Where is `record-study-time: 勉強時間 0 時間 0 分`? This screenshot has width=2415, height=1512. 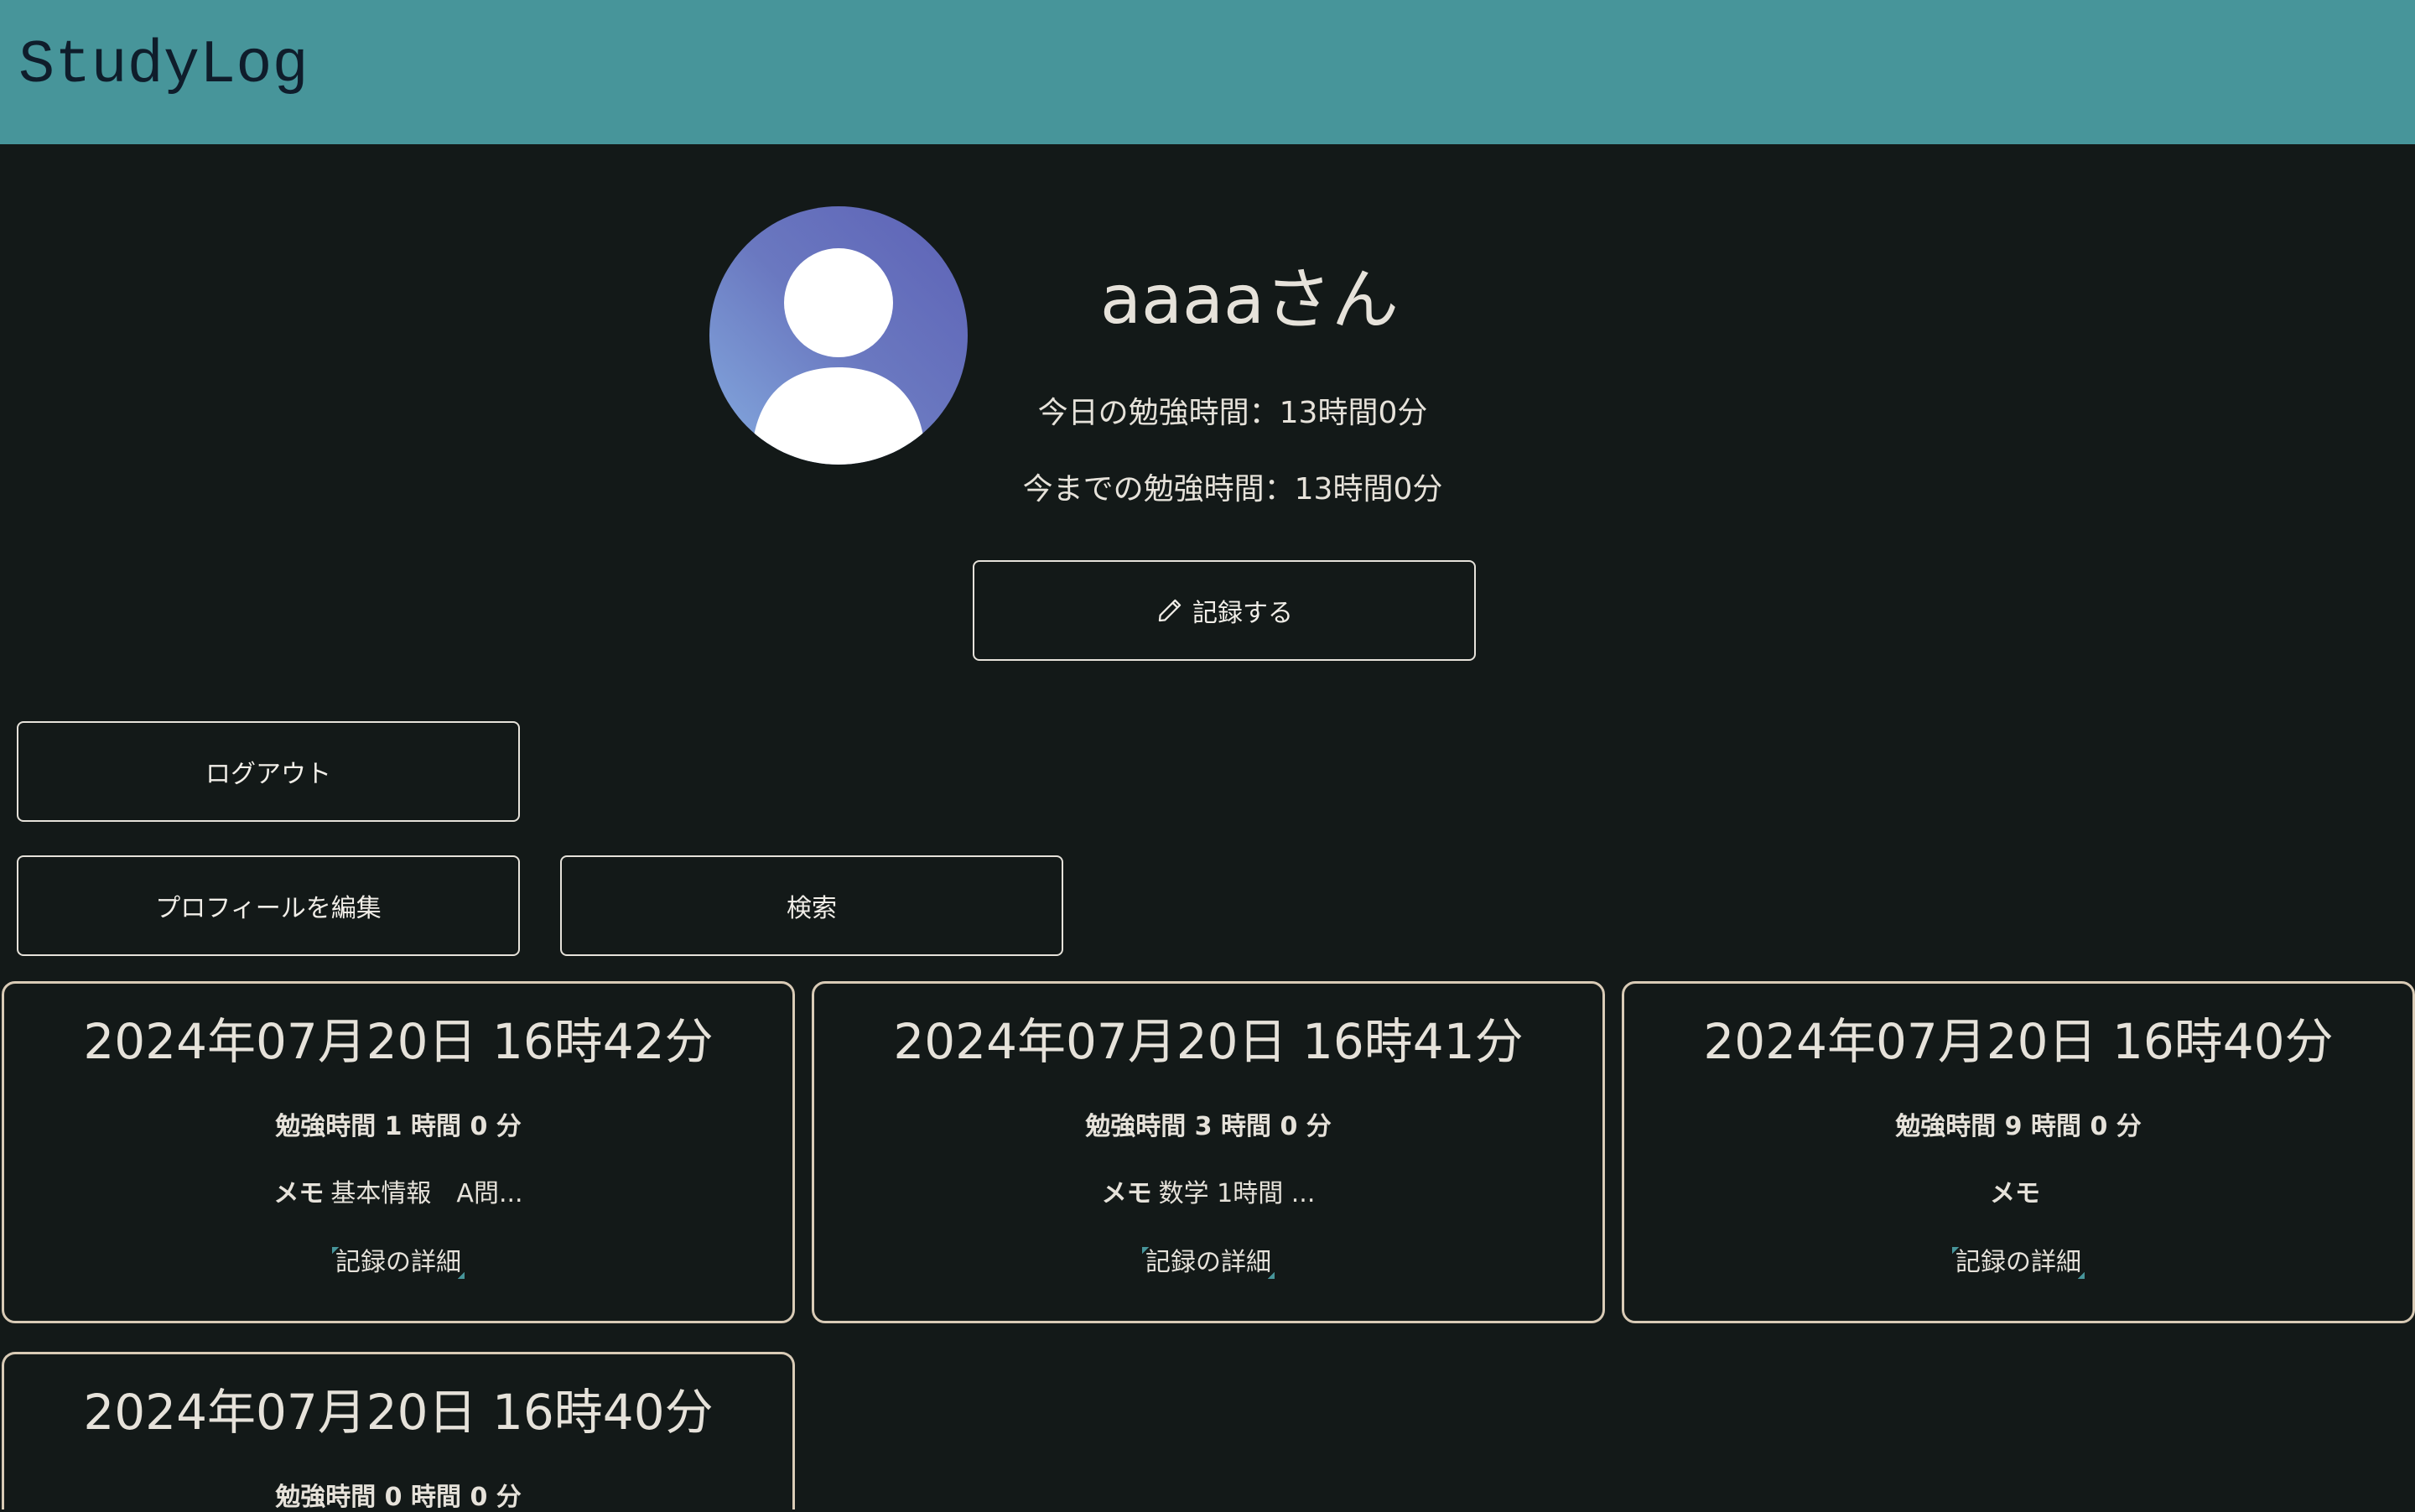 record-study-time: 勉強時間 0 時間 0 分 is located at coordinates (398, 1497).